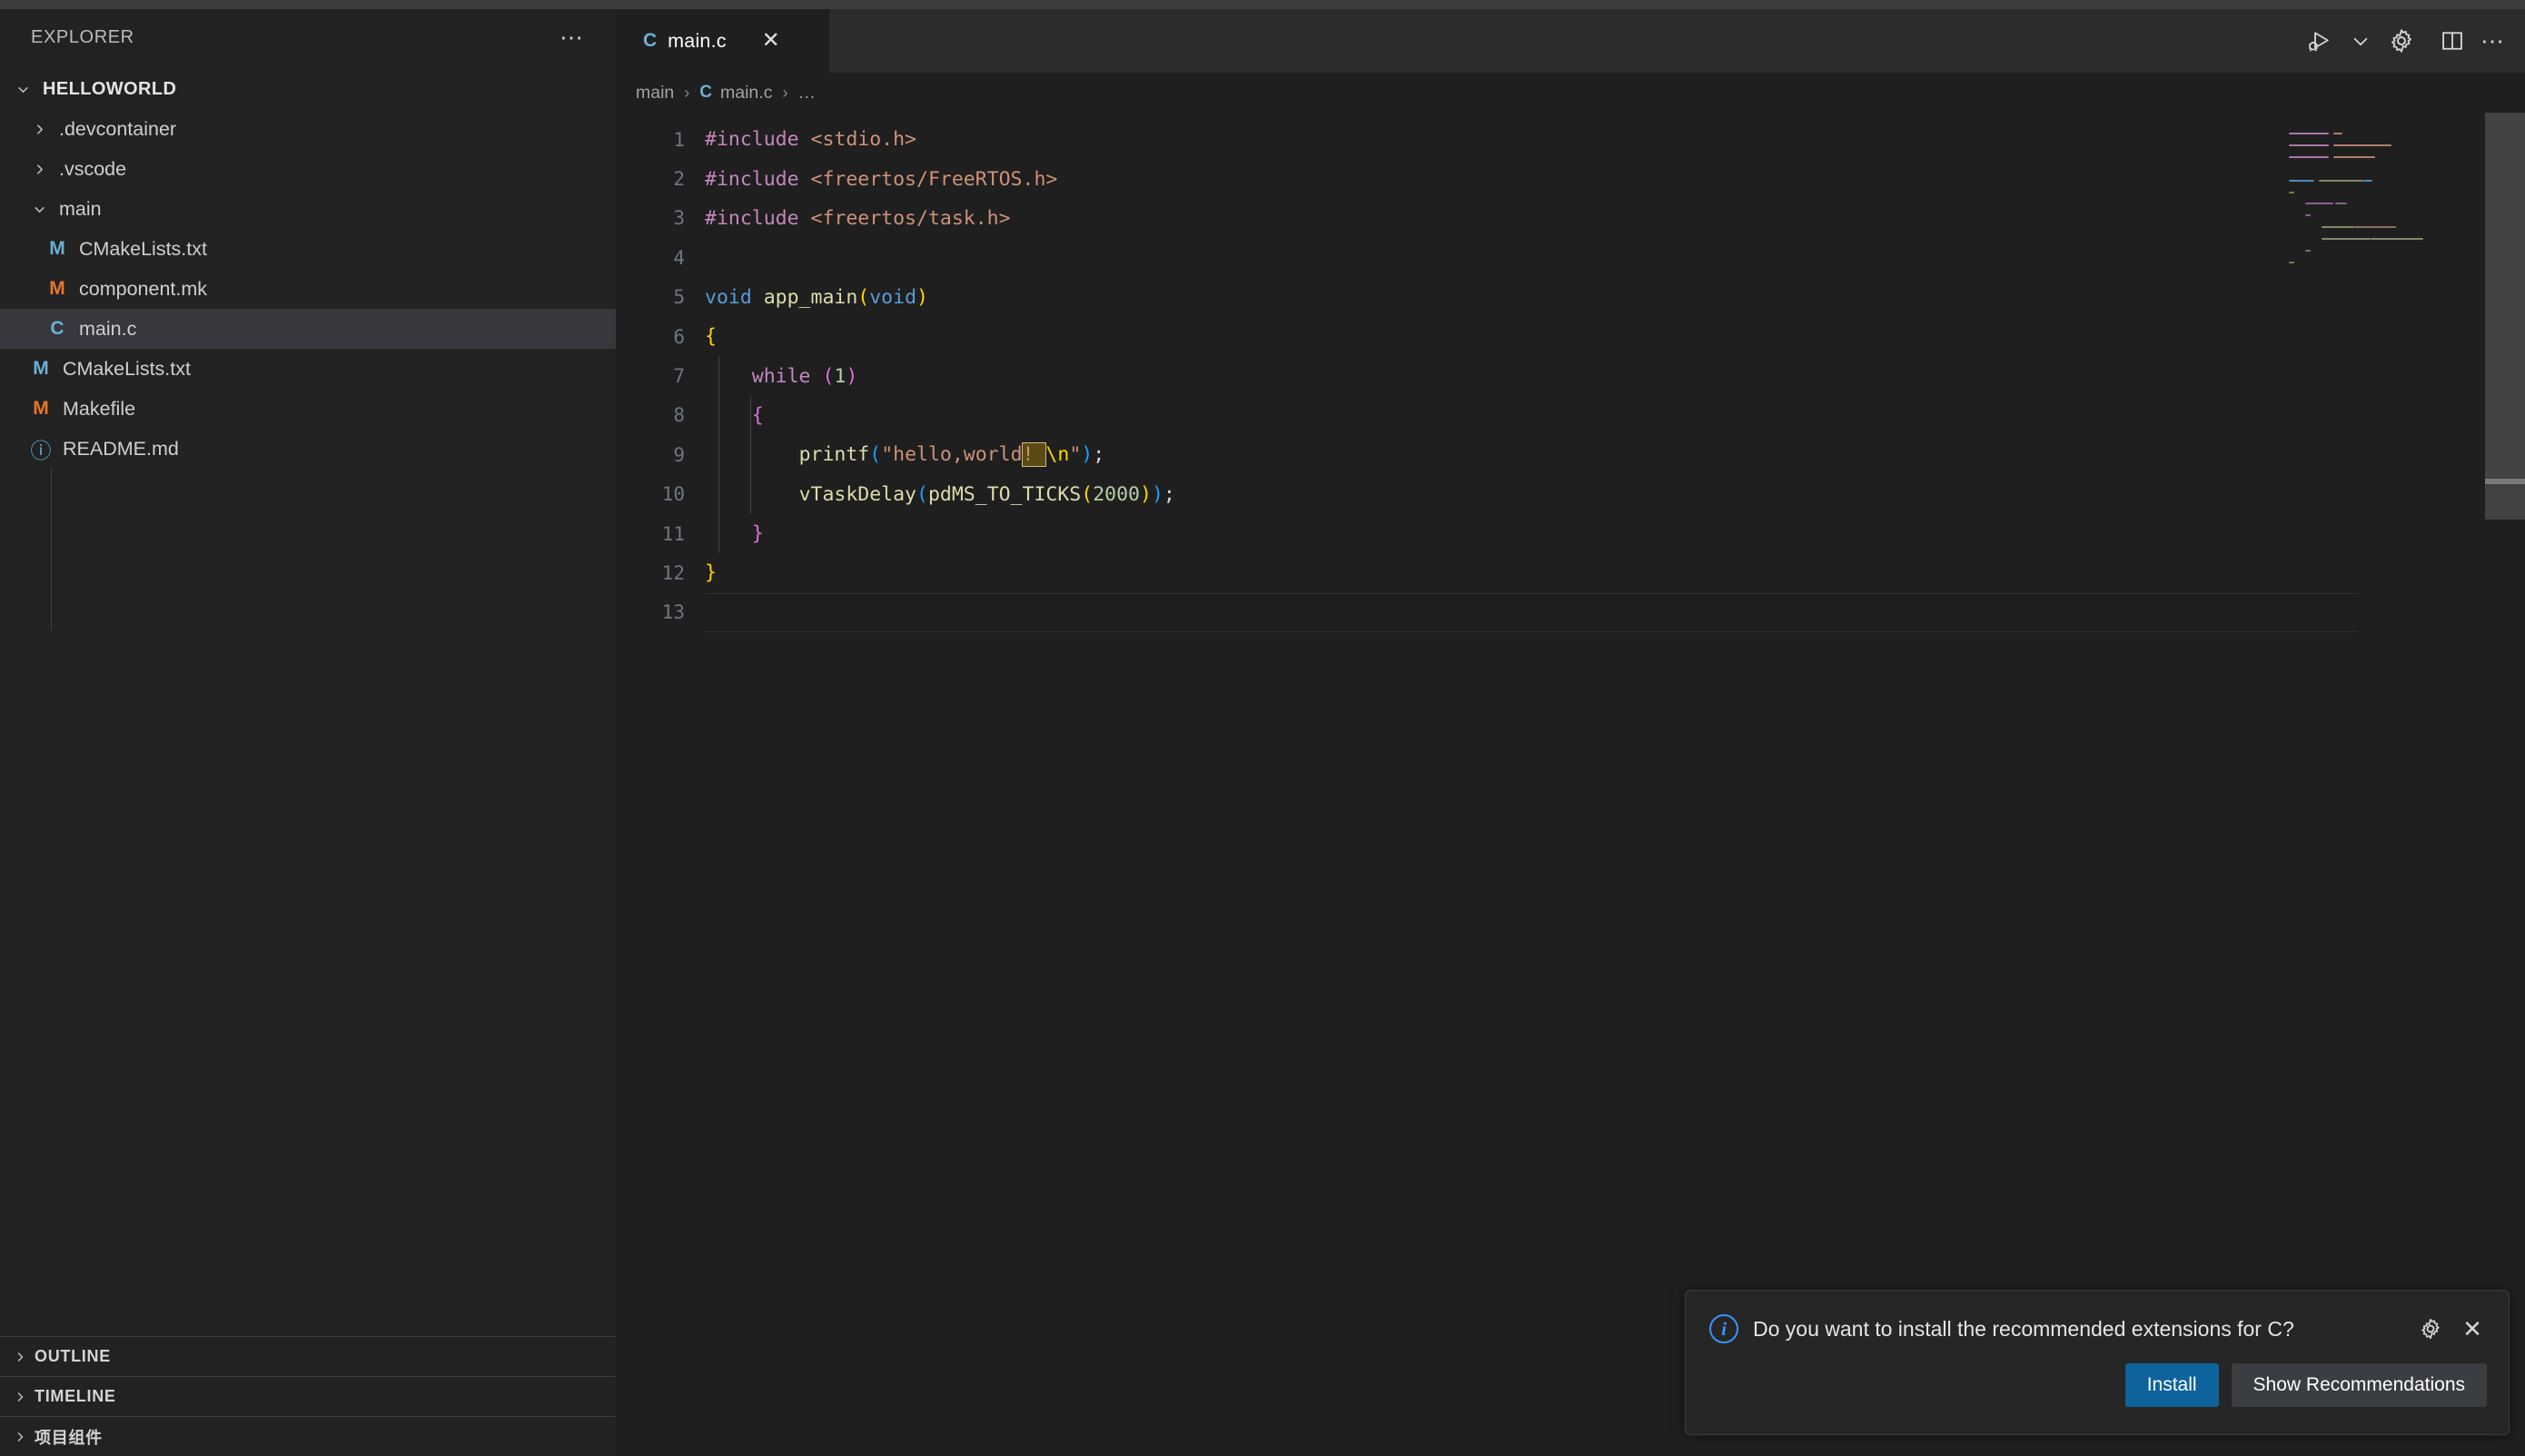 The width and height of the screenshot is (2525, 1456). What do you see at coordinates (1099, 455) in the screenshot?
I see `code-token: ;` at bounding box center [1099, 455].